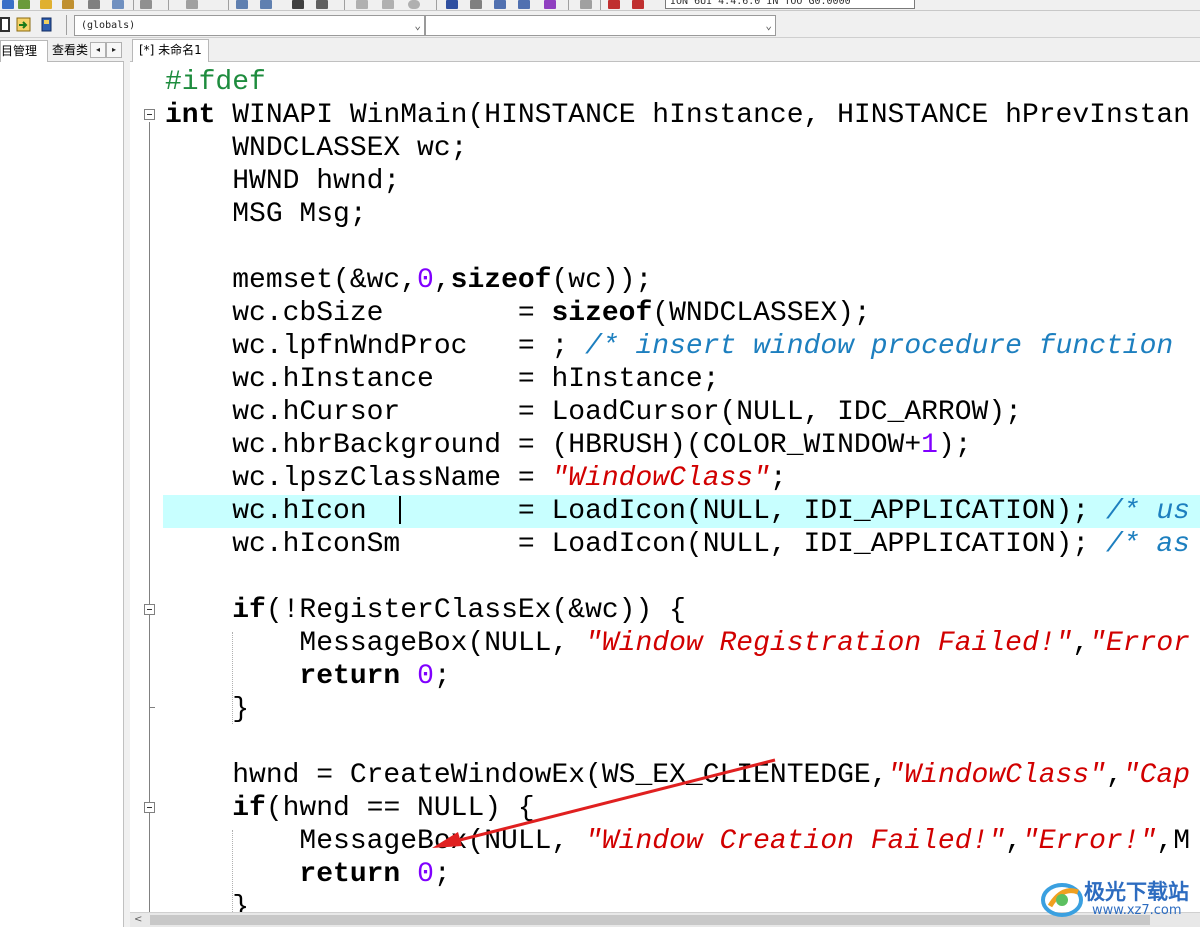  Describe the element at coordinates (996, 775) in the screenshot. I see `string-token: "WindowClass"` at that location.